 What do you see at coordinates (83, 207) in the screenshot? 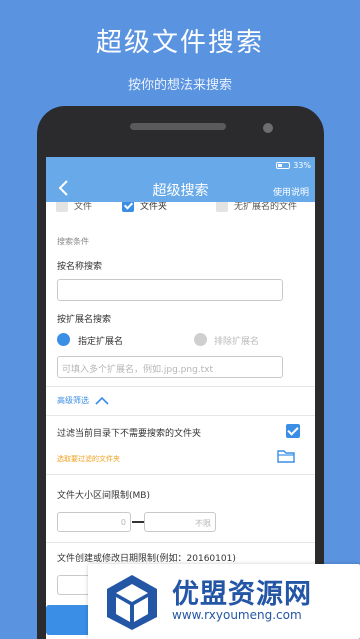
I see `type-file-label: 文件` at bounding box center [83, 207].